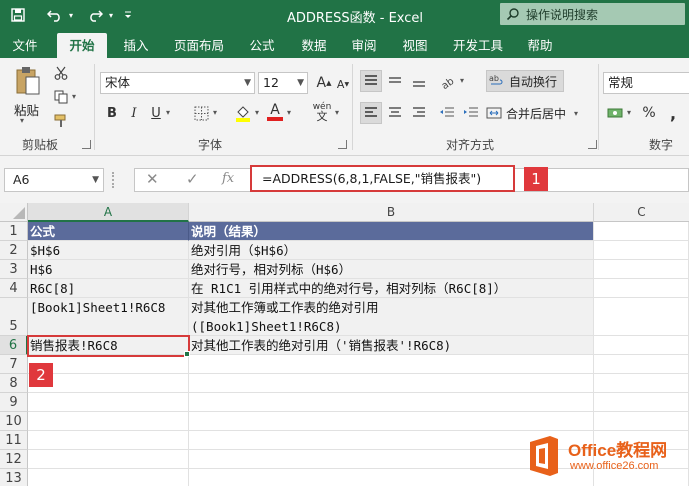 The height and width of the screenshot is (486, 689). What do you see at coordinates (391, 345) in the screenshot?
I see `cell-b6: 对其他工作表的绝对引用（'销售报表'!R6C8)` at bounding box center [391, 345].